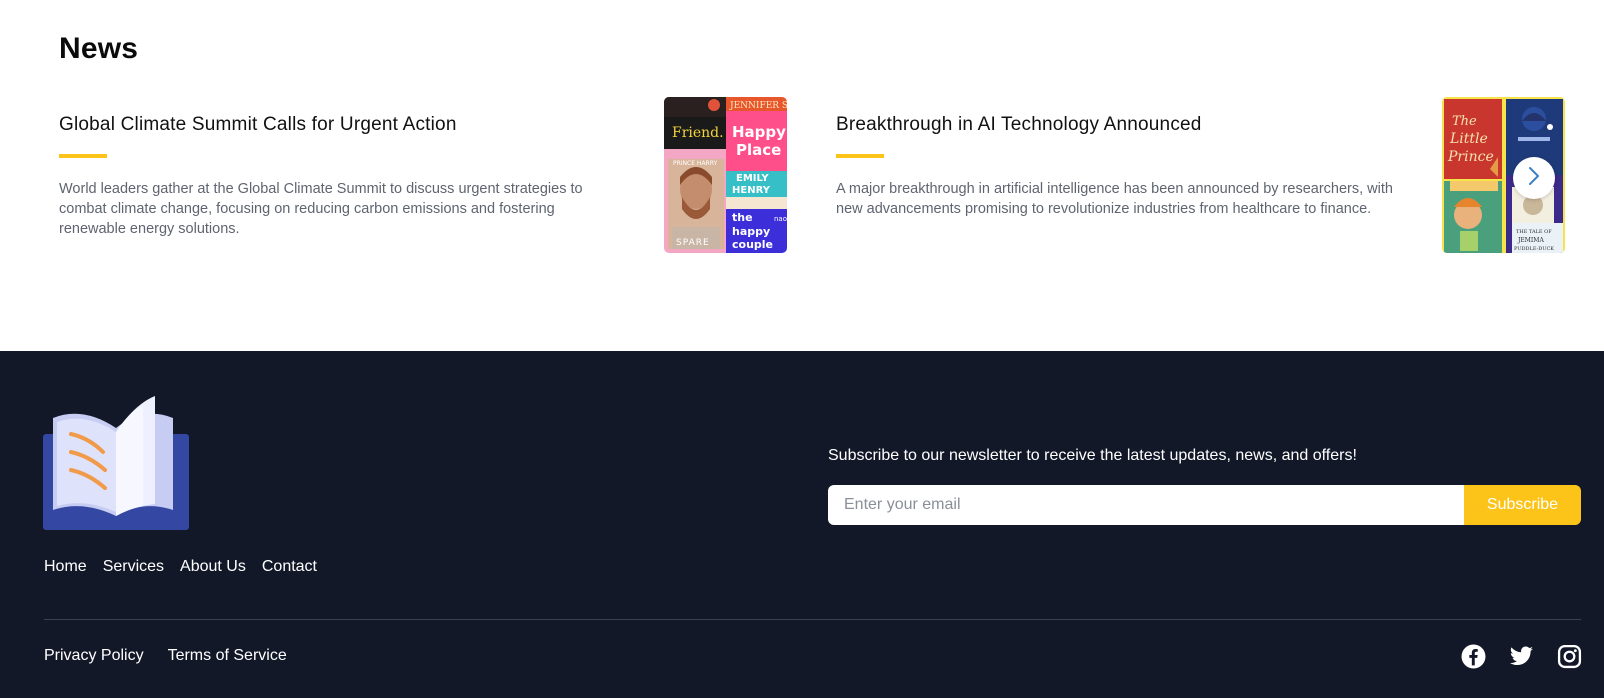 This screenshot has width=1604, height=698. I want to click on cover-text-spare: SPARE, so click(693, 243).